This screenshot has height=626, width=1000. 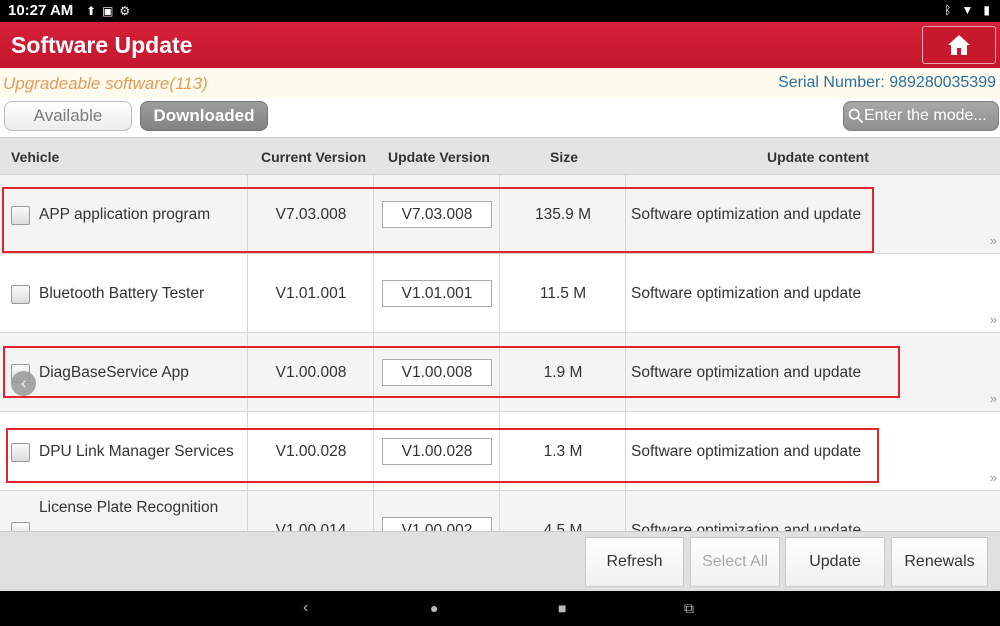 I want to click on size-cell: 135.9 M, so click(x=563, y=214).